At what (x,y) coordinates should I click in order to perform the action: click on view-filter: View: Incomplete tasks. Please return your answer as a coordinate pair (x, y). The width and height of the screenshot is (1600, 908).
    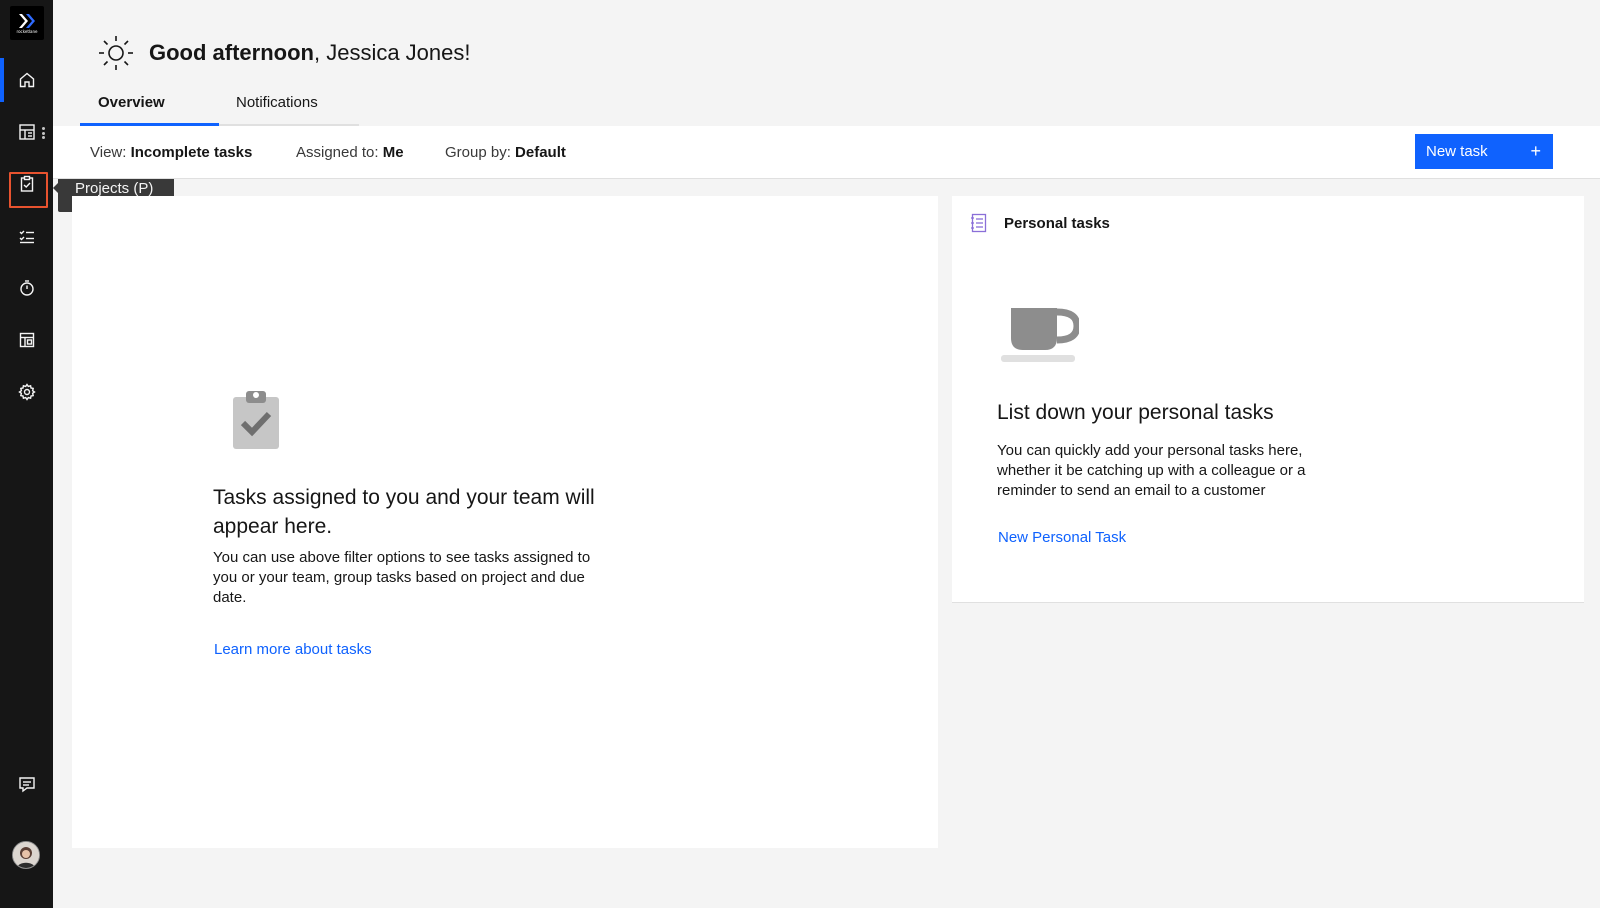
    Looking at the image, I should click on (171, 152).